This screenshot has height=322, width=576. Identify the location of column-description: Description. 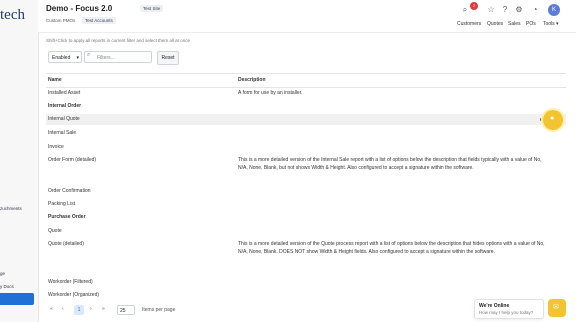
(252, 80).